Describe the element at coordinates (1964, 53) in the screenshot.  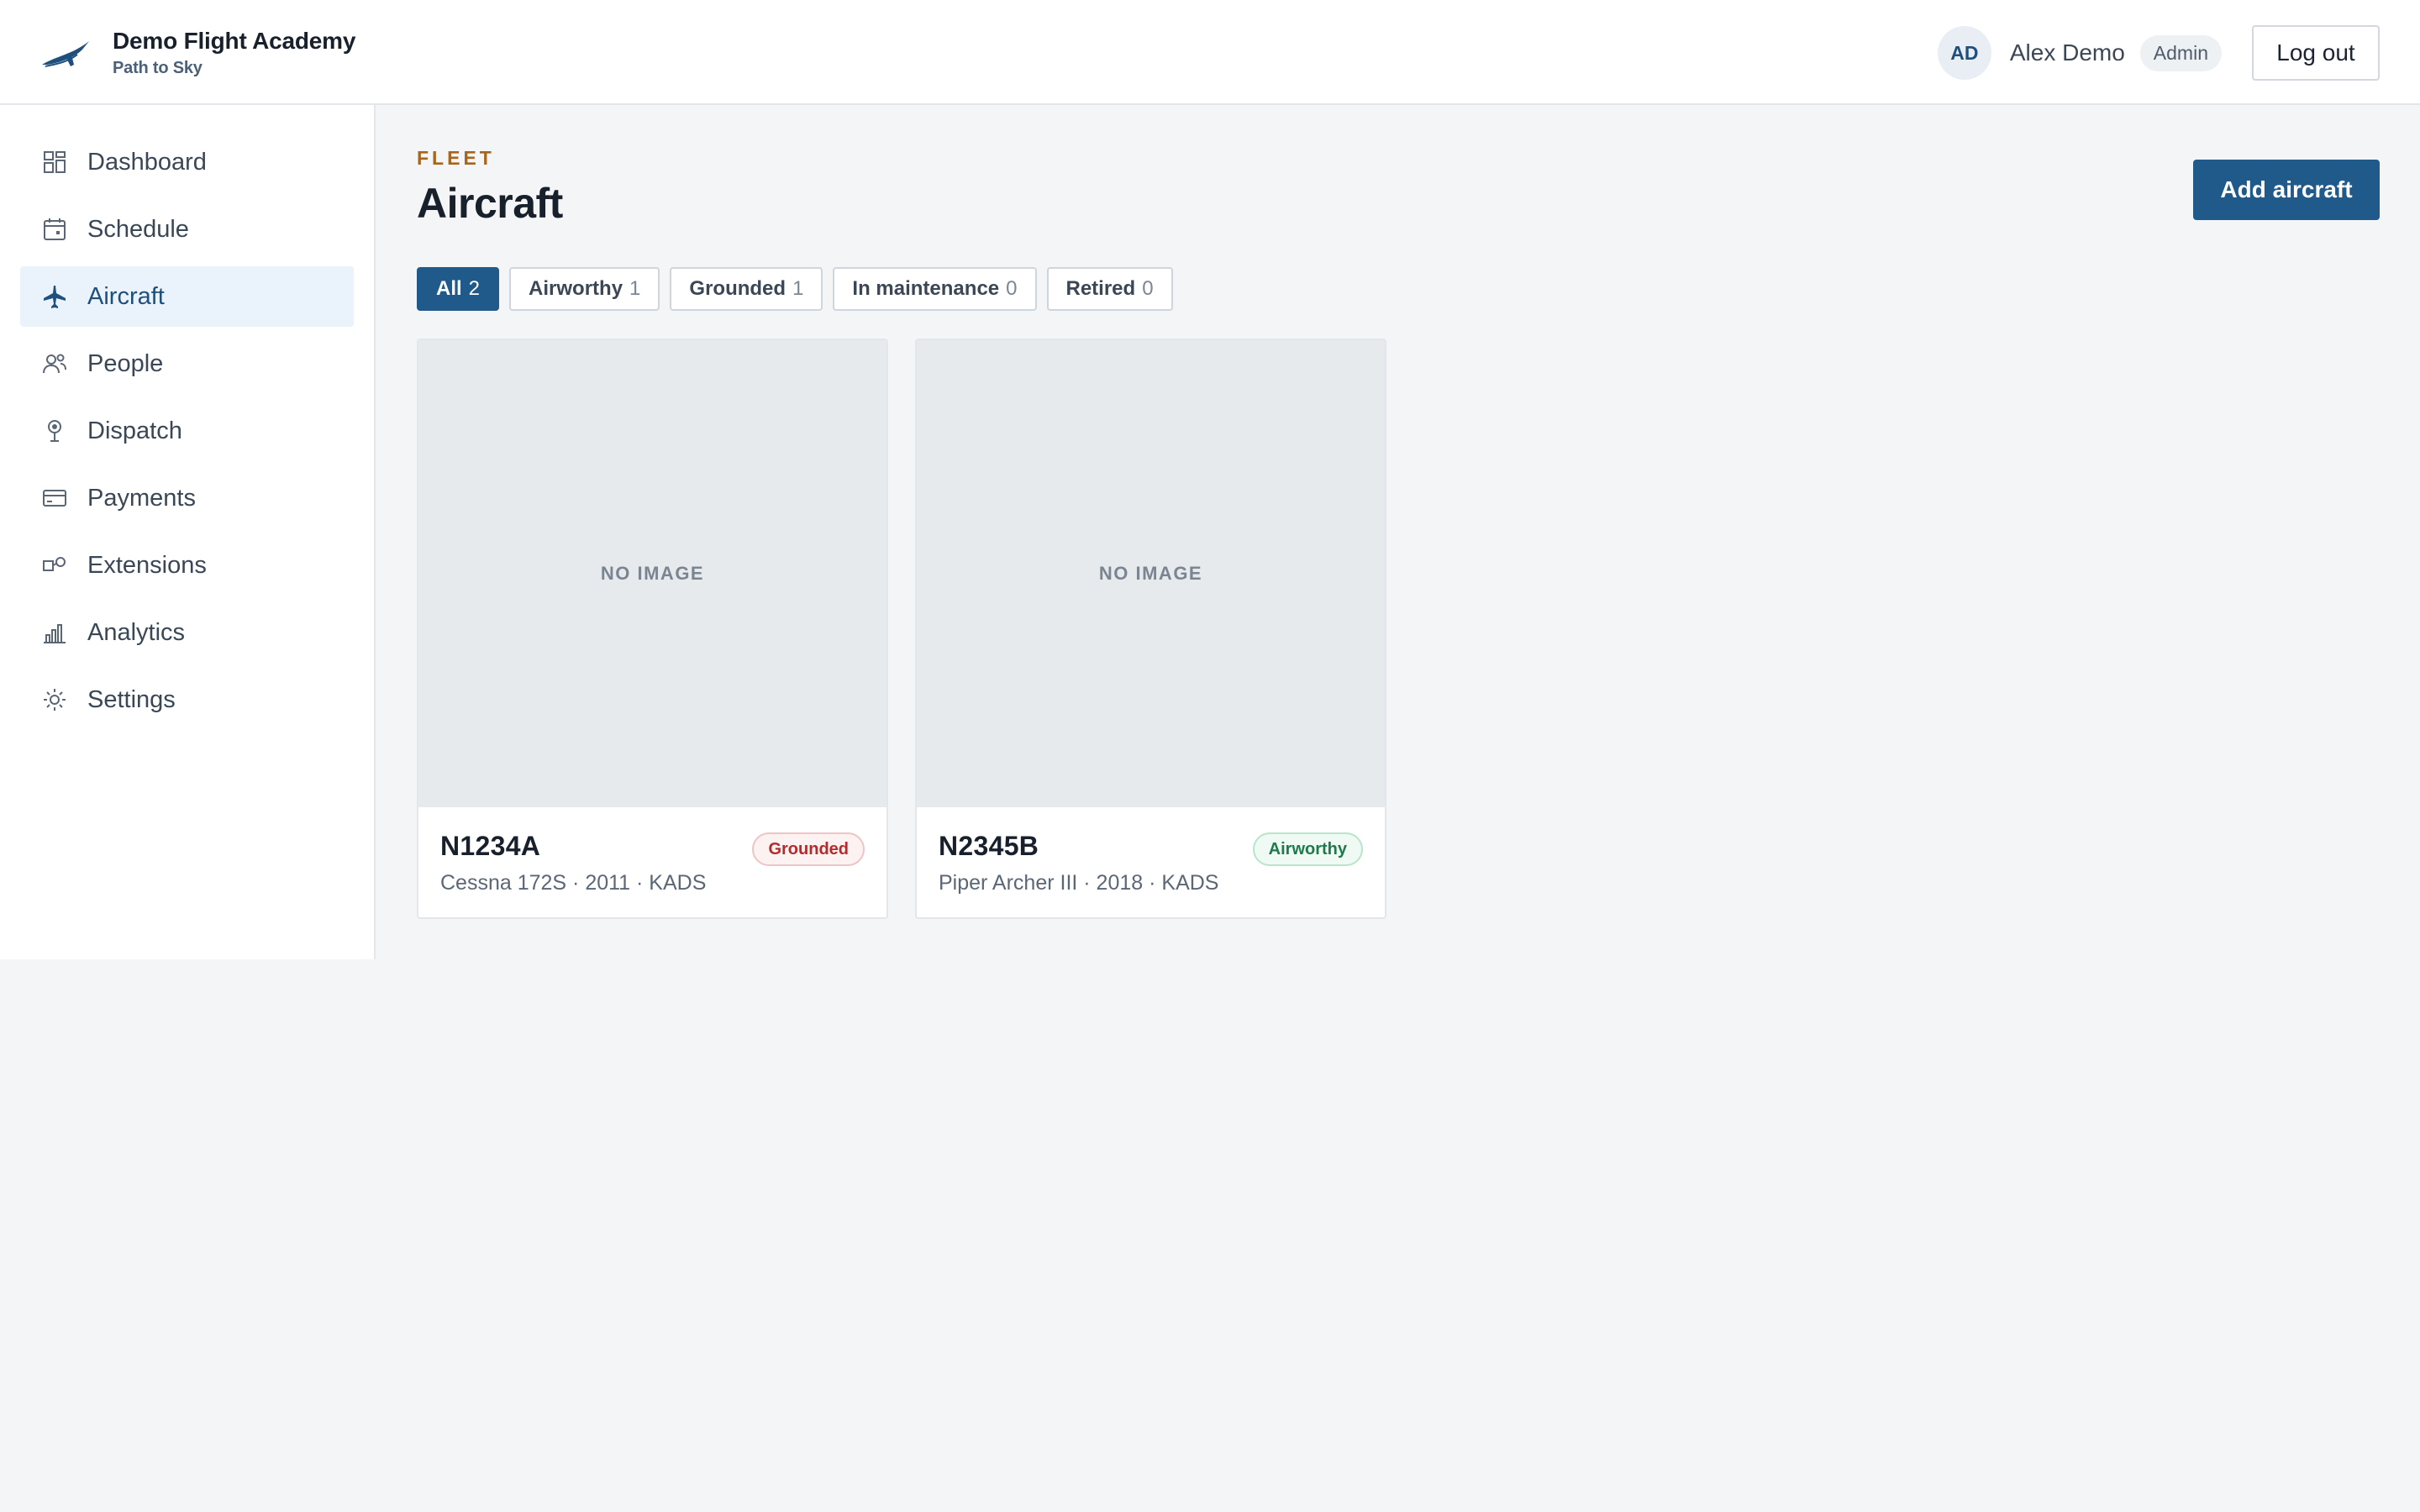
I see `avatar: AD` at that location.